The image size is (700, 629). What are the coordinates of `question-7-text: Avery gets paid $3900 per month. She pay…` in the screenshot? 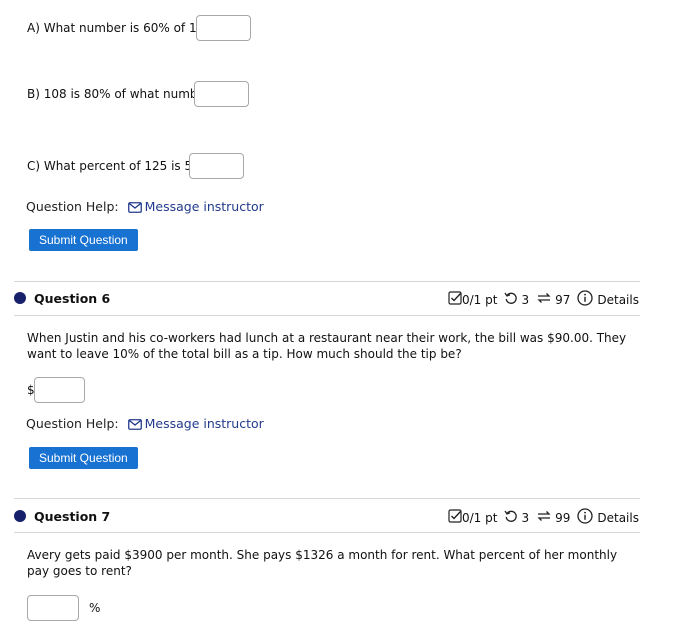 It's located at (322, 563).